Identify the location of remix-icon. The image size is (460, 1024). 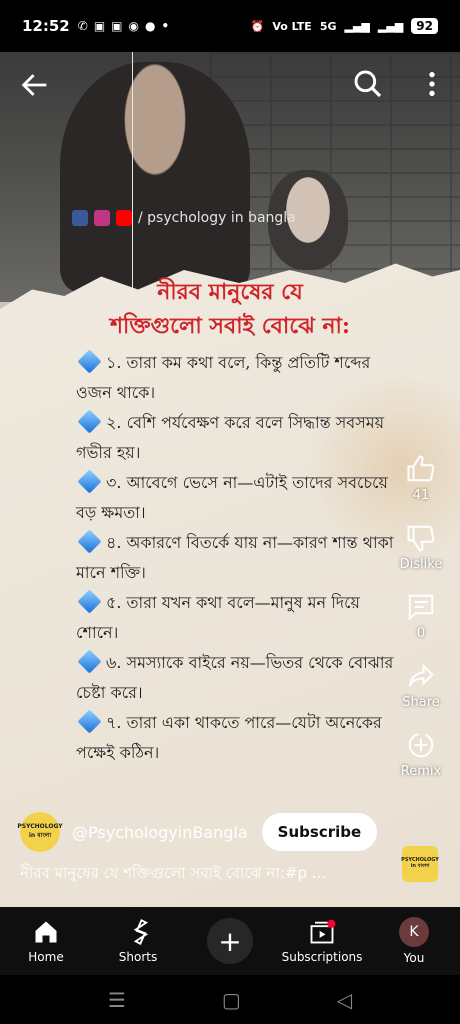
(421, 745).